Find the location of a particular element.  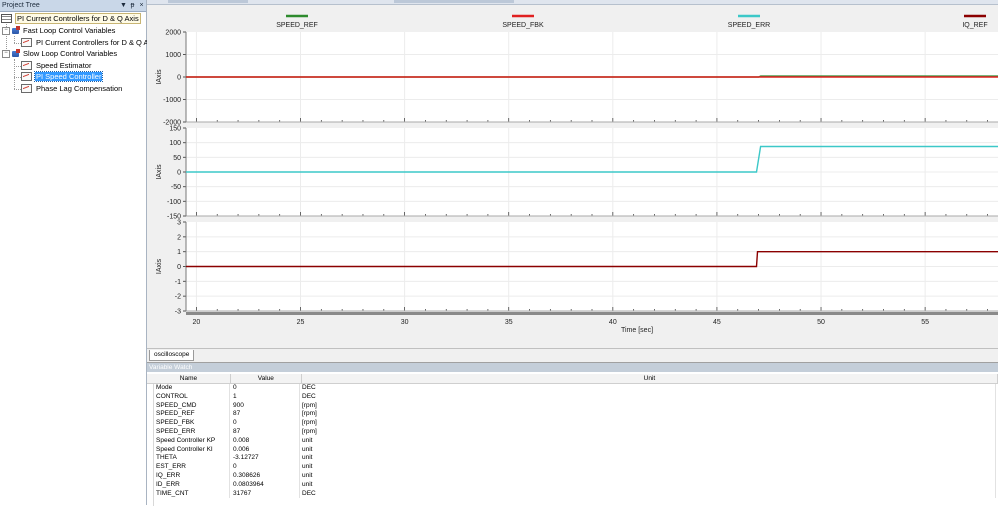

tree-item-phase-lag-compensation: Phase Lag Compensation is located at coordinates (72, 88).